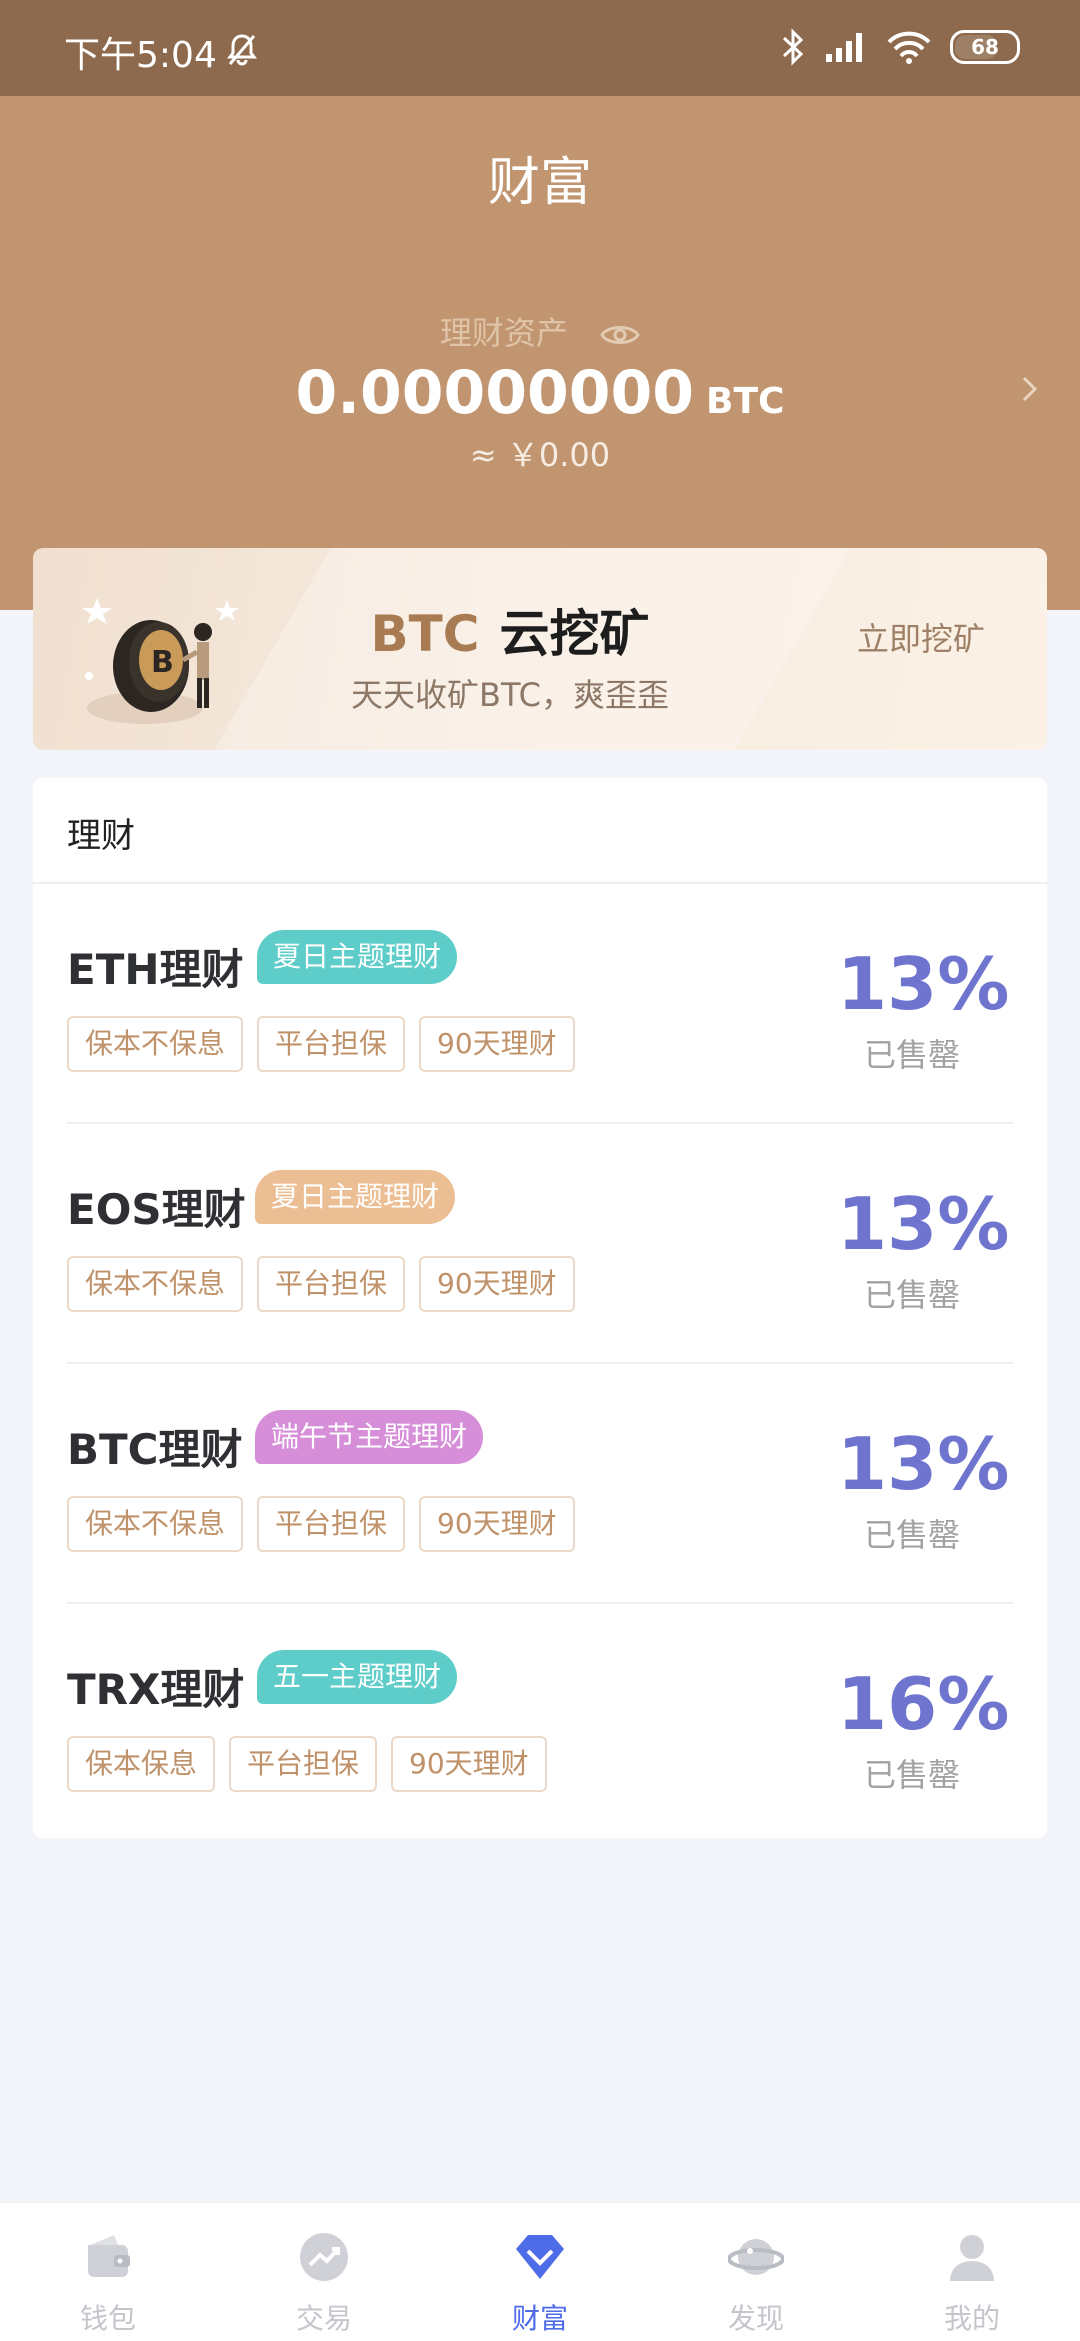 The width and height of the screenshot is (1080, 2341). Describe the element at coordinates (141, 1764) in the screenshot. I see `chip-principal: 保本保息` at that location.